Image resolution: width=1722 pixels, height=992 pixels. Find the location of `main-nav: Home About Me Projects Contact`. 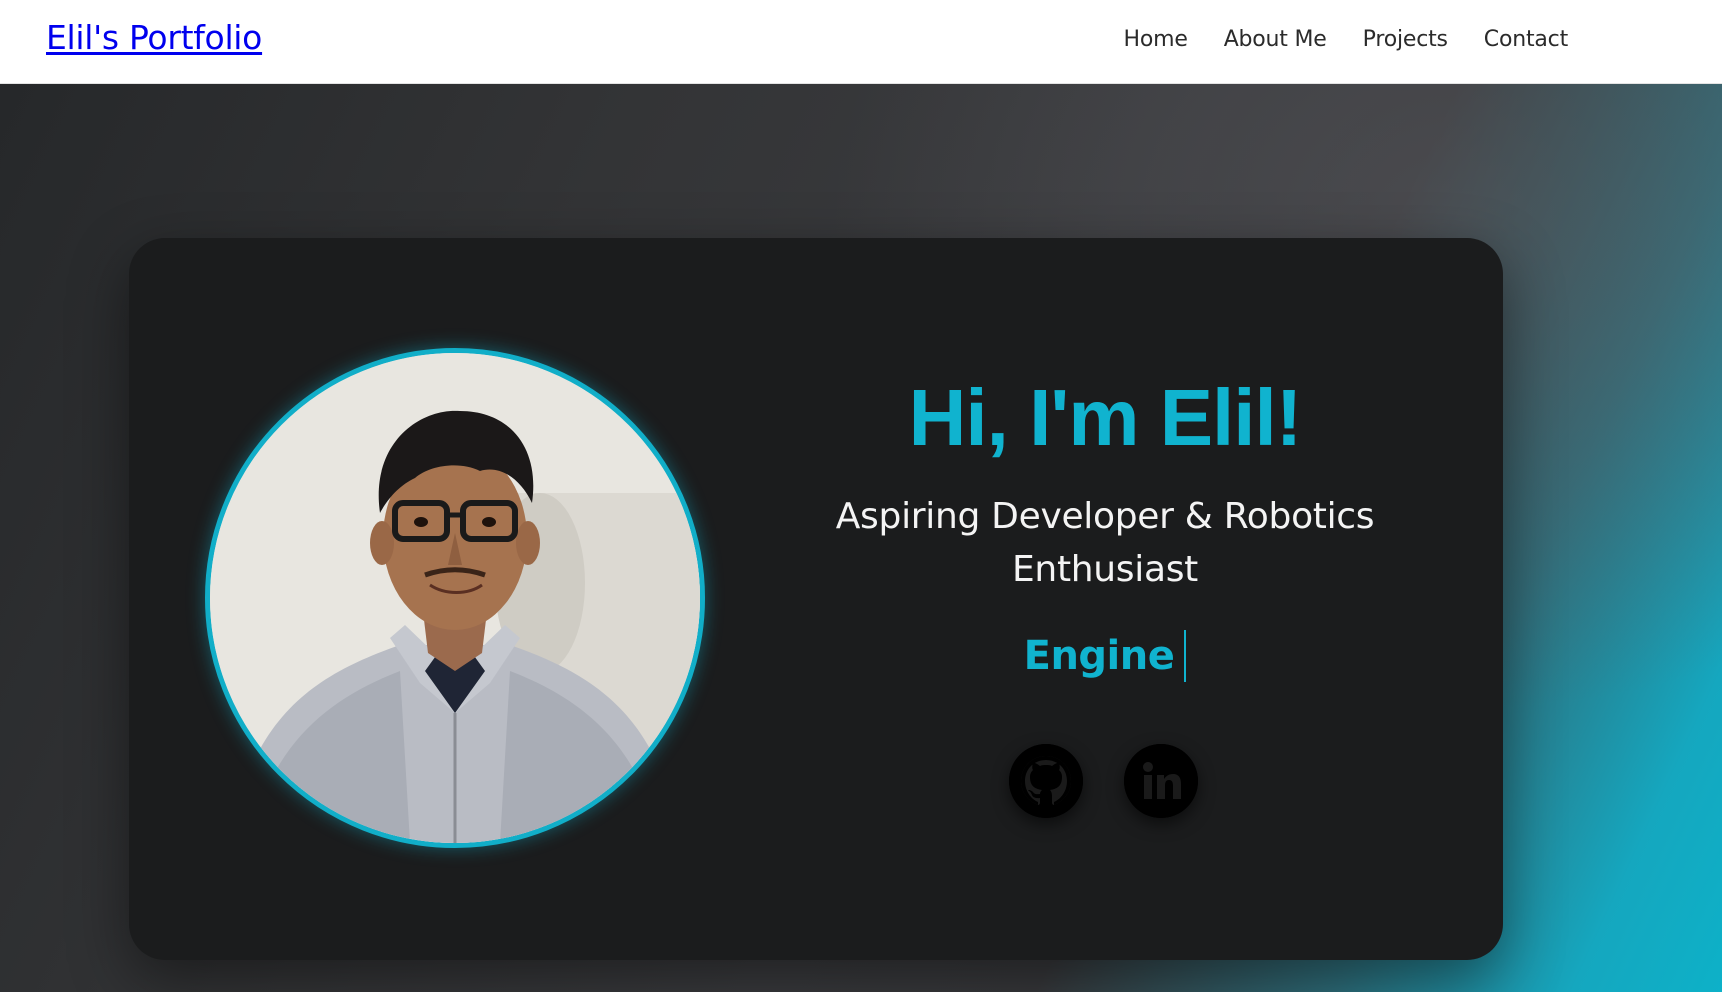

main-nav: Home About Me Projects Contact is located at coordinates (1346, 39).